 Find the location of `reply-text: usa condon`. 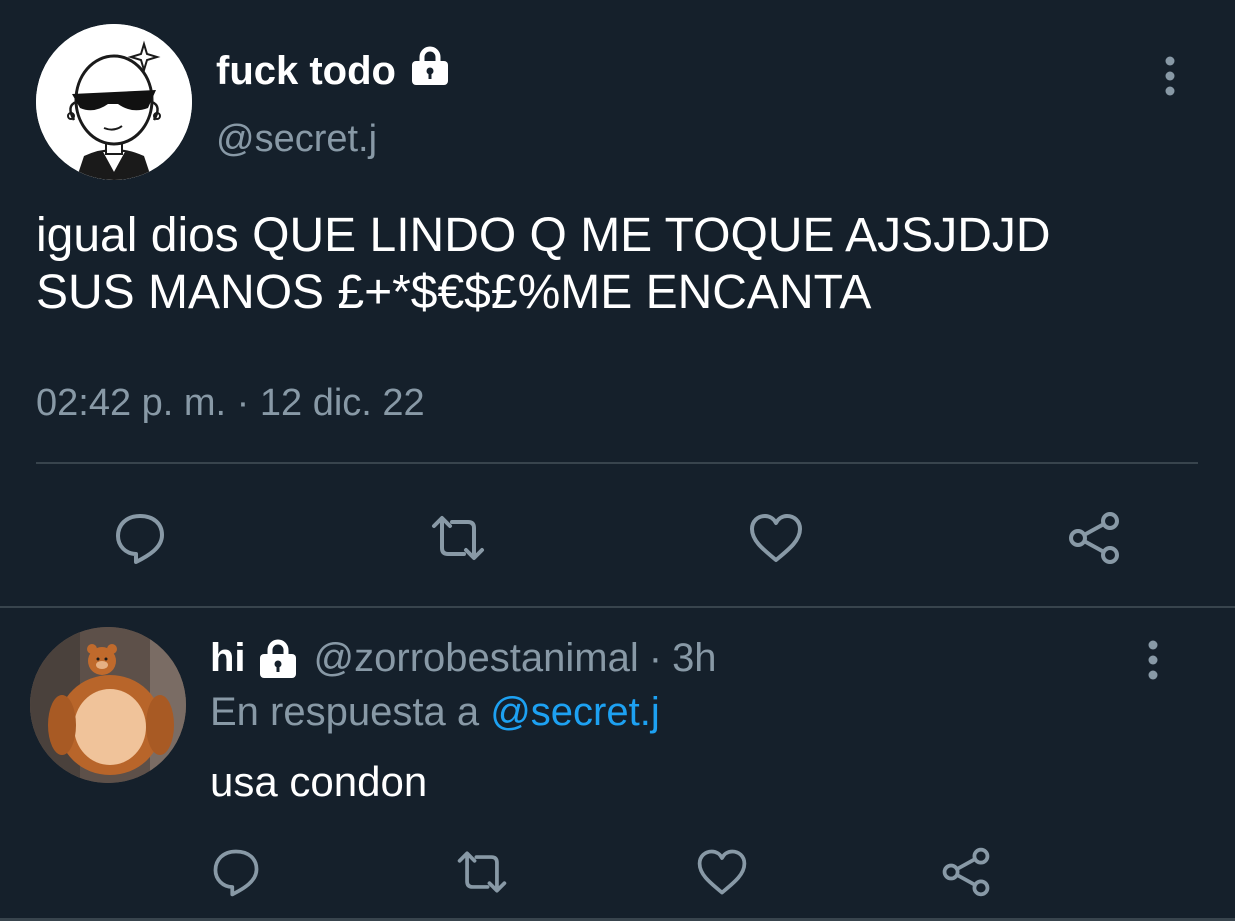

reply-text: usa condon is located at coordinates (319, 781).